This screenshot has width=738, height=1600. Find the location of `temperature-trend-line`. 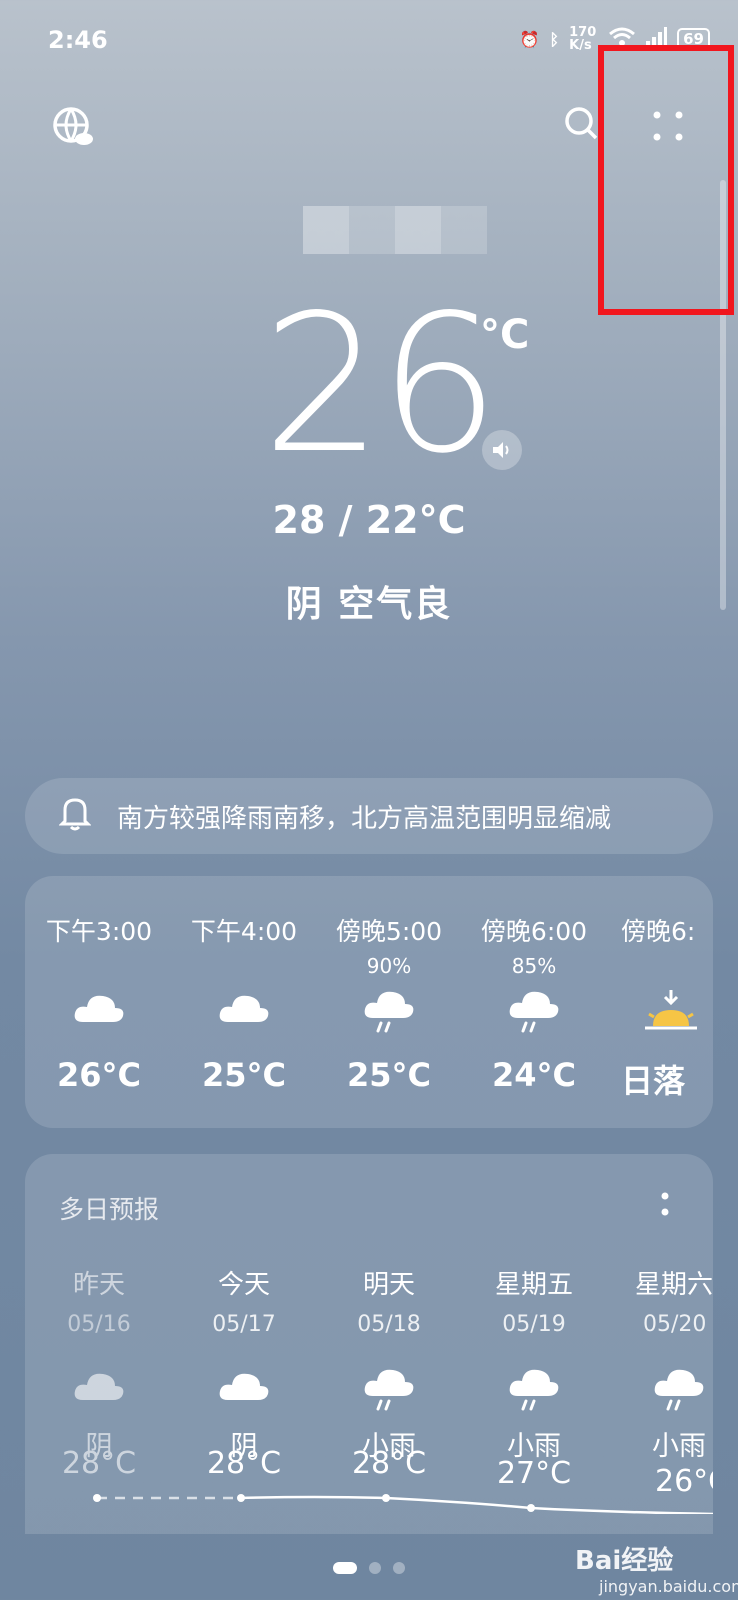

temperature-trend-line is located at coordinates (403, 1504).